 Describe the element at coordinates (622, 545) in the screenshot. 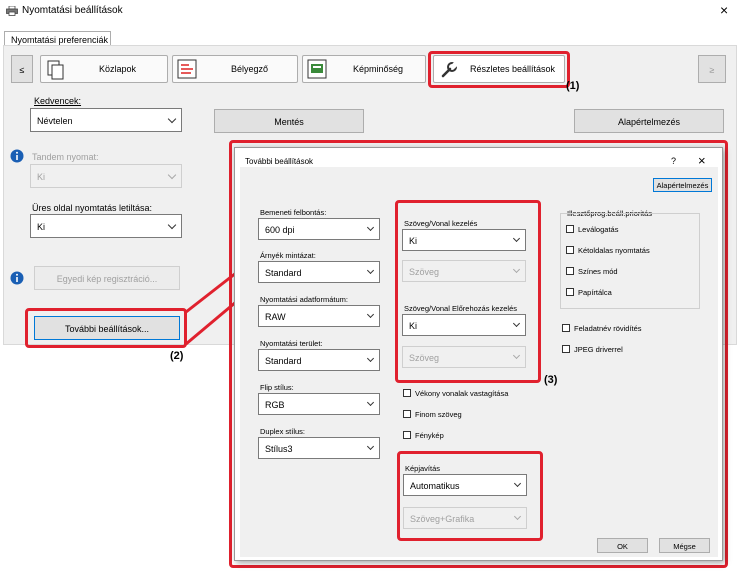

I see `dialog-ok-button: OK` at that location.